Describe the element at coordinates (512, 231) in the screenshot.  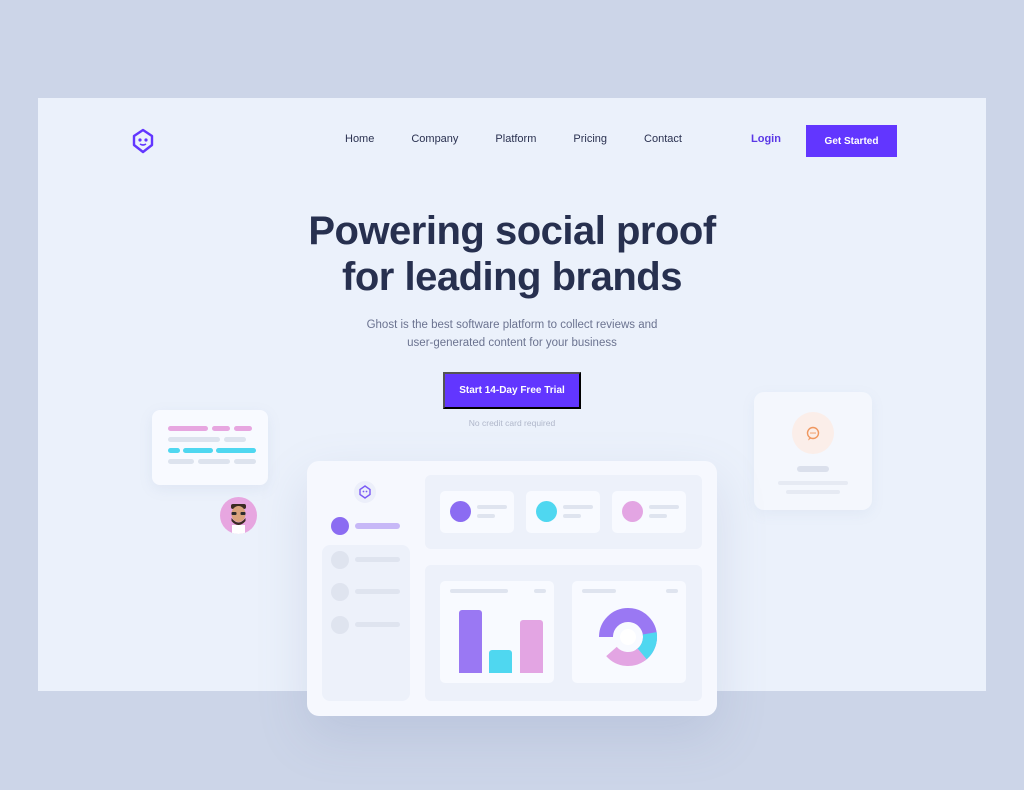
I see `hero-title-line-1: Powering social proof` at that location.